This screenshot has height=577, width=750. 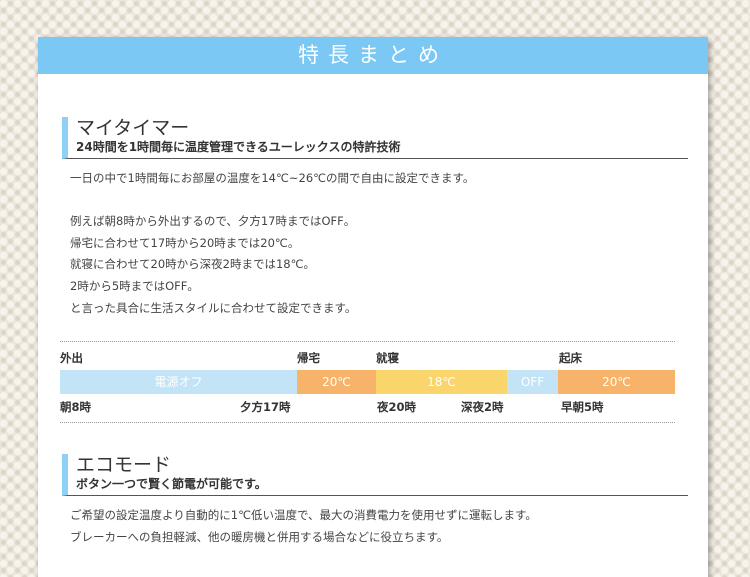 I want to click on section-title: エコモード, so click(x=124, y=465).